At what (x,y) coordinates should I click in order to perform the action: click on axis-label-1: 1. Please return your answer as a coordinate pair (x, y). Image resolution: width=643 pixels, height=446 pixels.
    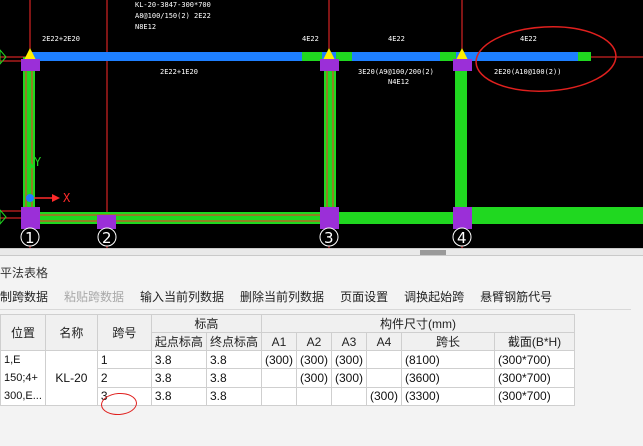
    Looking at the image, I should click on (30, 238).